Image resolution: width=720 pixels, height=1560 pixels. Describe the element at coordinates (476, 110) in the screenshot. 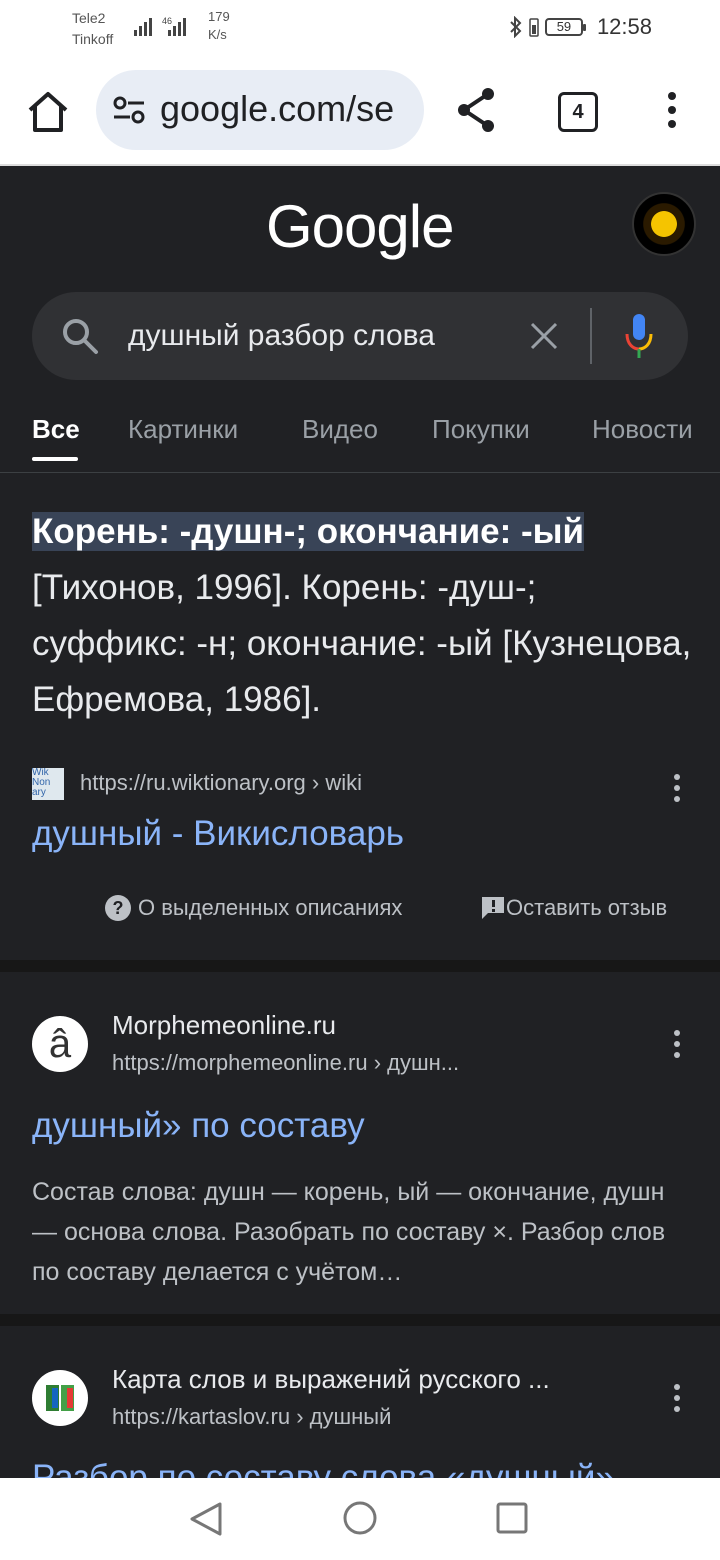

I see `share-icon` at that location.